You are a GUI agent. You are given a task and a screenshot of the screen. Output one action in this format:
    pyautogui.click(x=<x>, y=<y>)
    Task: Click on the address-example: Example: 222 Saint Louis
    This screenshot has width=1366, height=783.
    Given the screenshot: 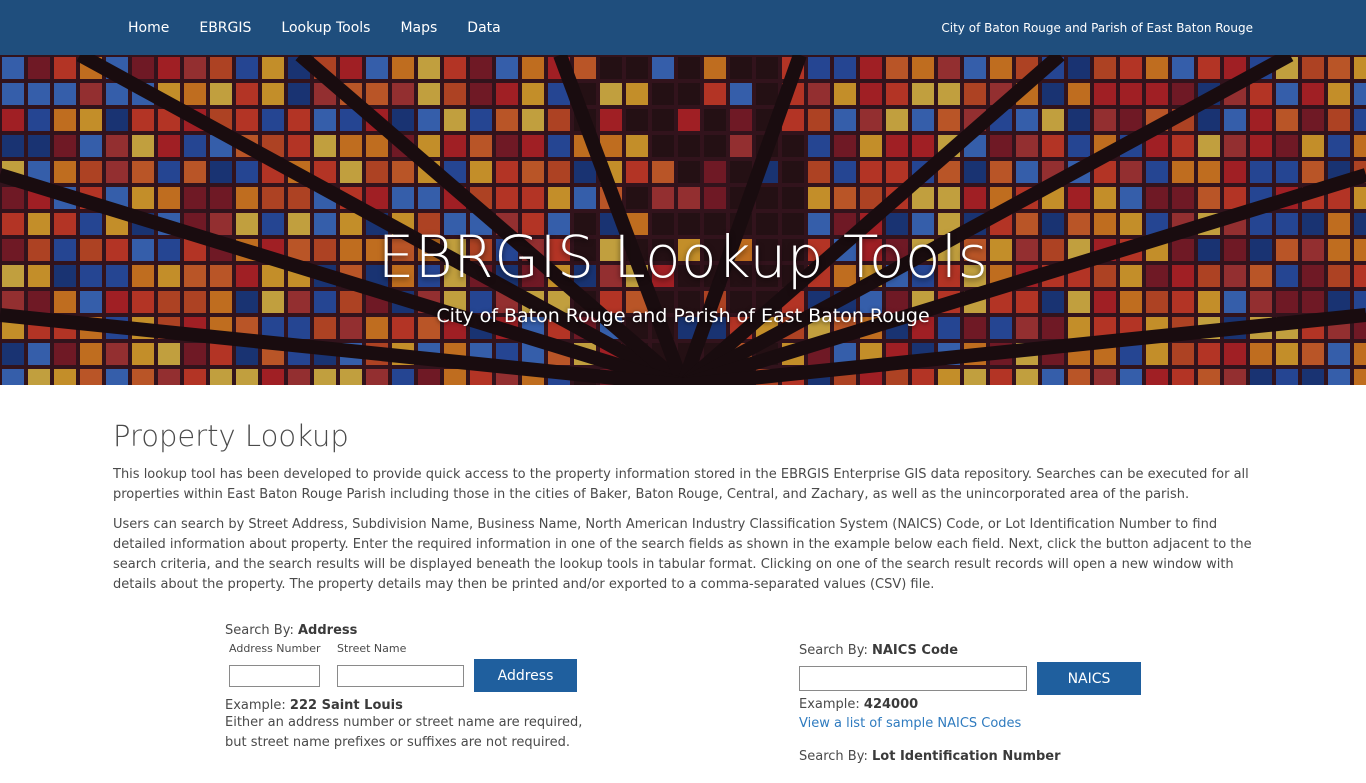 What is the action you would take?
    pyautogui.click(x=425, y=705)
    